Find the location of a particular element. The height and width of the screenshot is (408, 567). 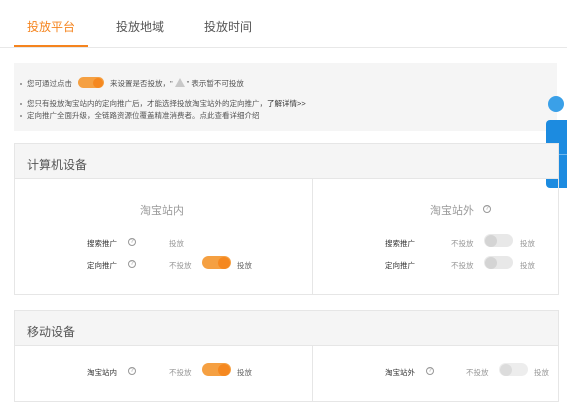

toggle-example-icon is located at coordinates (91, 82).